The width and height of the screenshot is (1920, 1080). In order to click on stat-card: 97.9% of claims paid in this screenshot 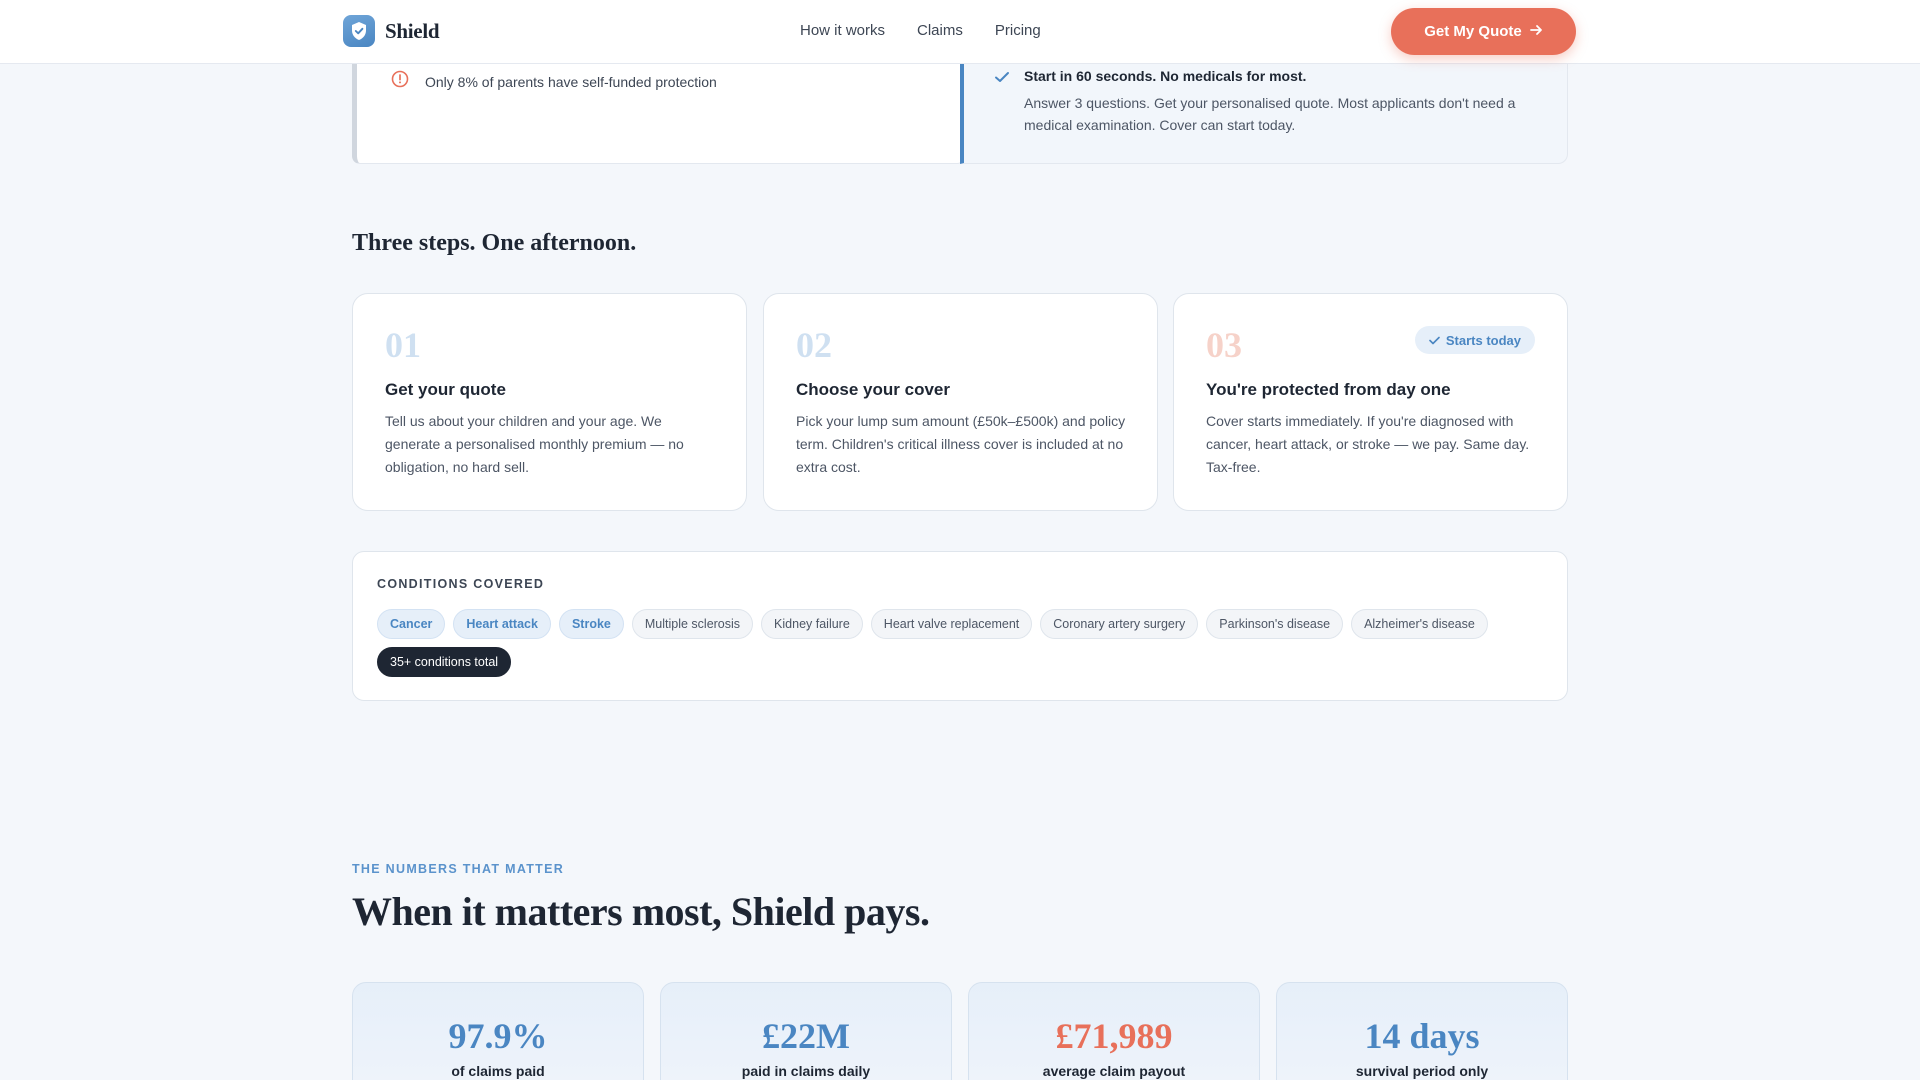, I will do `click(498, 1031)`.